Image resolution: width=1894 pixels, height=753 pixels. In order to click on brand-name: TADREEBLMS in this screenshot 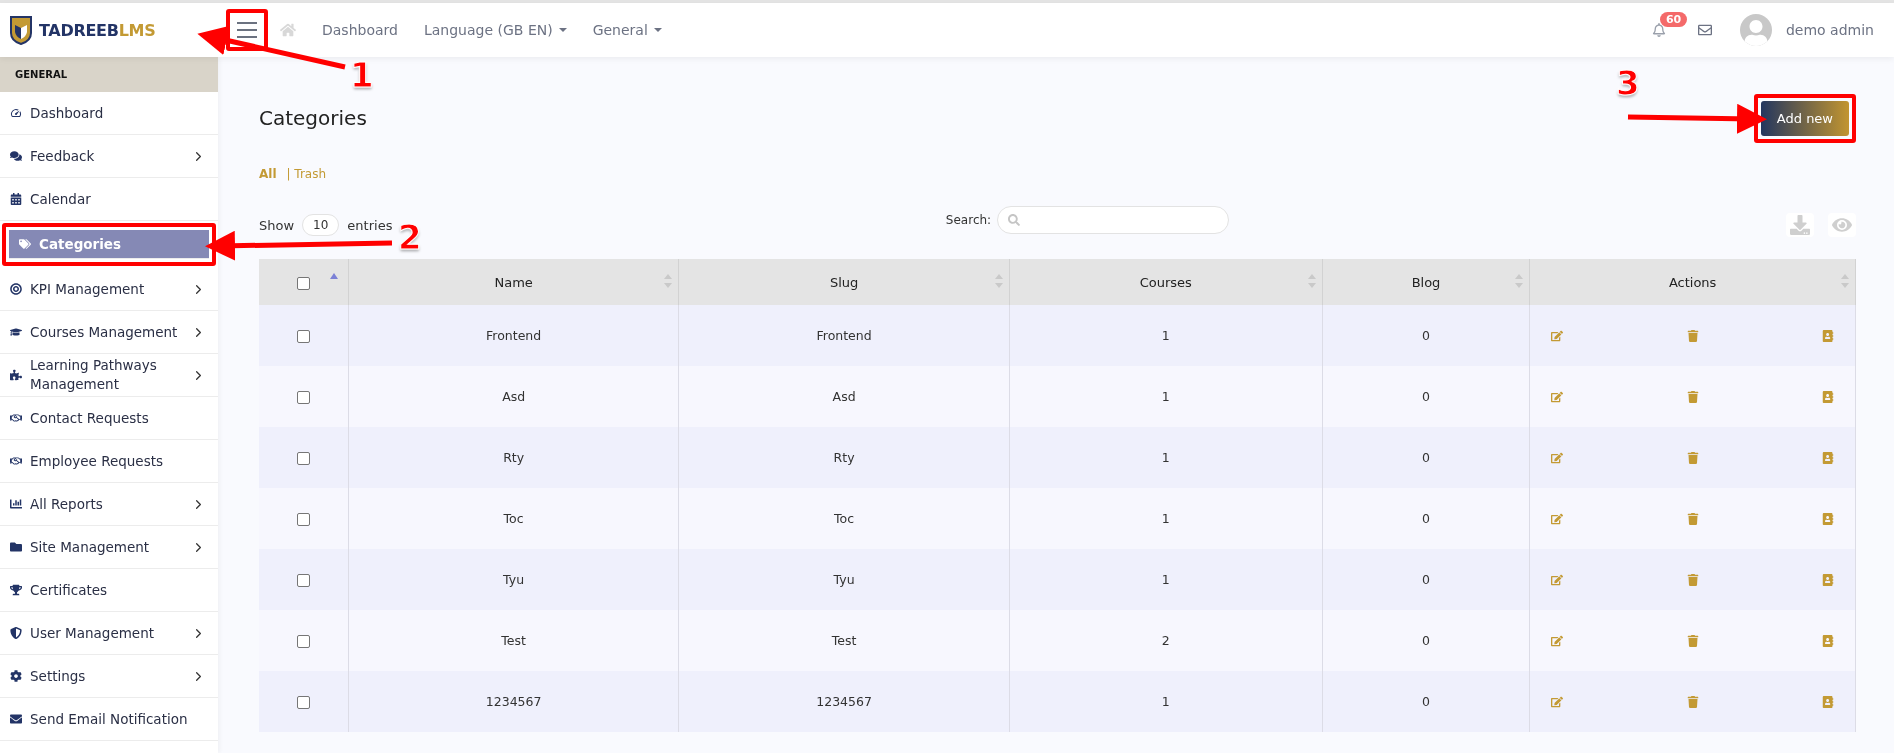, I will do `click(97, 30)`.